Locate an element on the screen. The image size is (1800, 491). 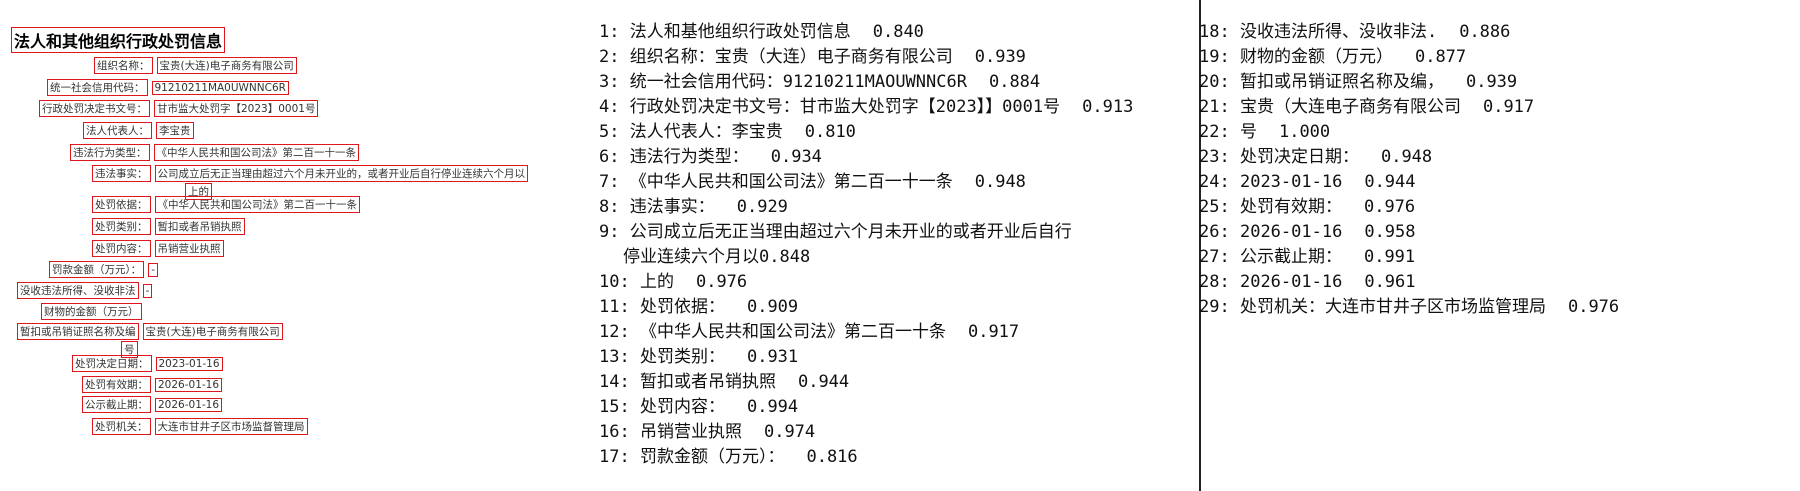
ocr-line-number: 28 is located at coordinates (1209, 282).